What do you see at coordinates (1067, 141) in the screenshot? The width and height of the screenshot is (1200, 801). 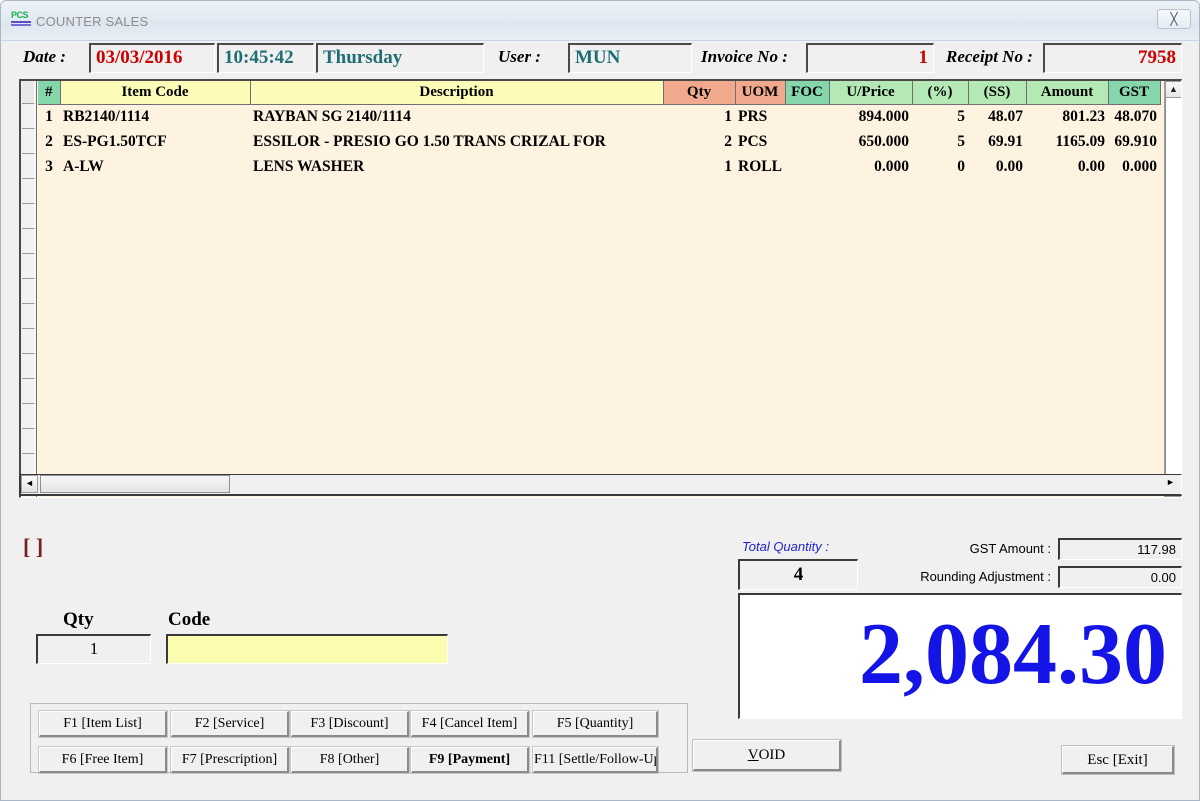 I see `cell-amt: 1165.09` at bounding box center [1067, 141].